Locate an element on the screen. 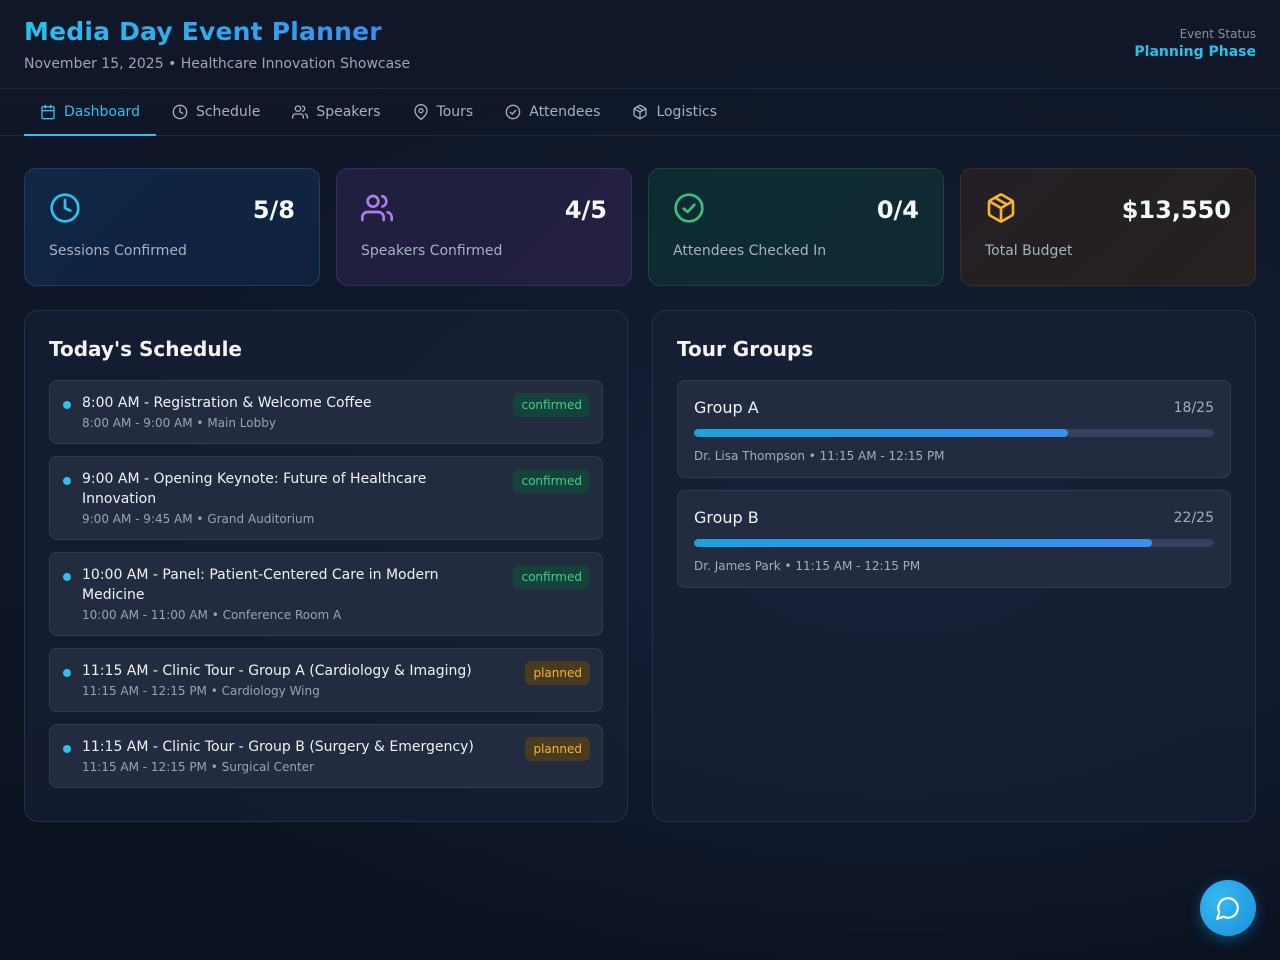  stat-label: Speakers Confirmed is located at coordinates (432, 251).